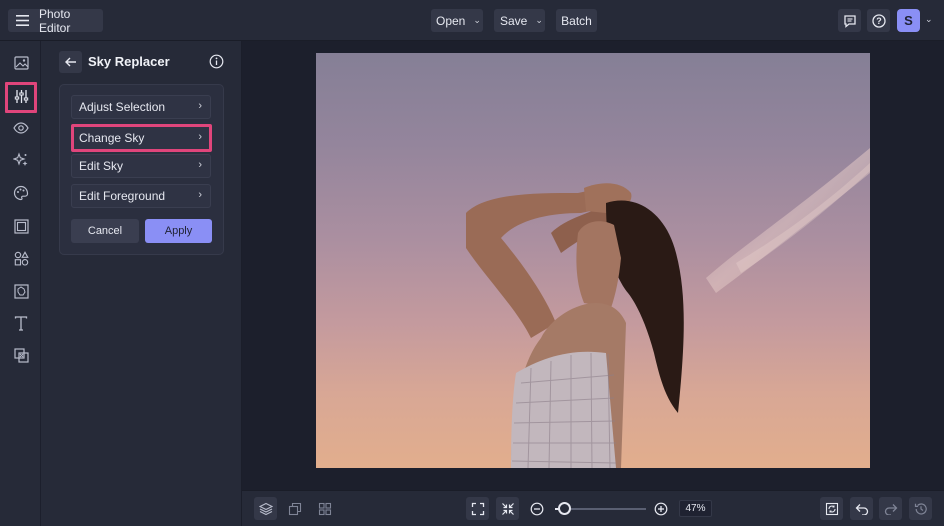 The height and width of the screenshot is (526, 944). What do you see at coordinates (21, 193) in the screenshot?
I see `palette-icon` at bounding box center [21, 193].